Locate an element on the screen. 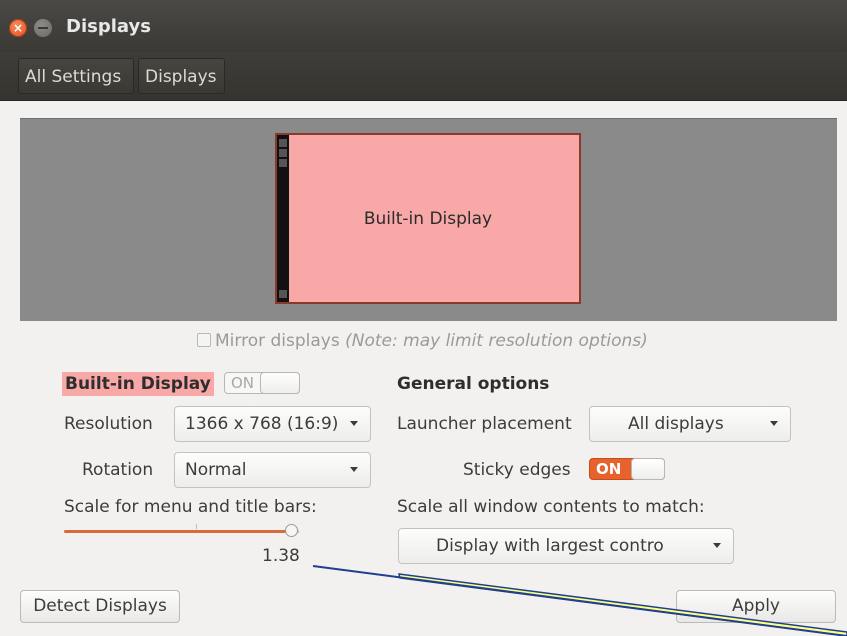  launcher-placement-label: Launcher placement is located at coordinates (484, 424).